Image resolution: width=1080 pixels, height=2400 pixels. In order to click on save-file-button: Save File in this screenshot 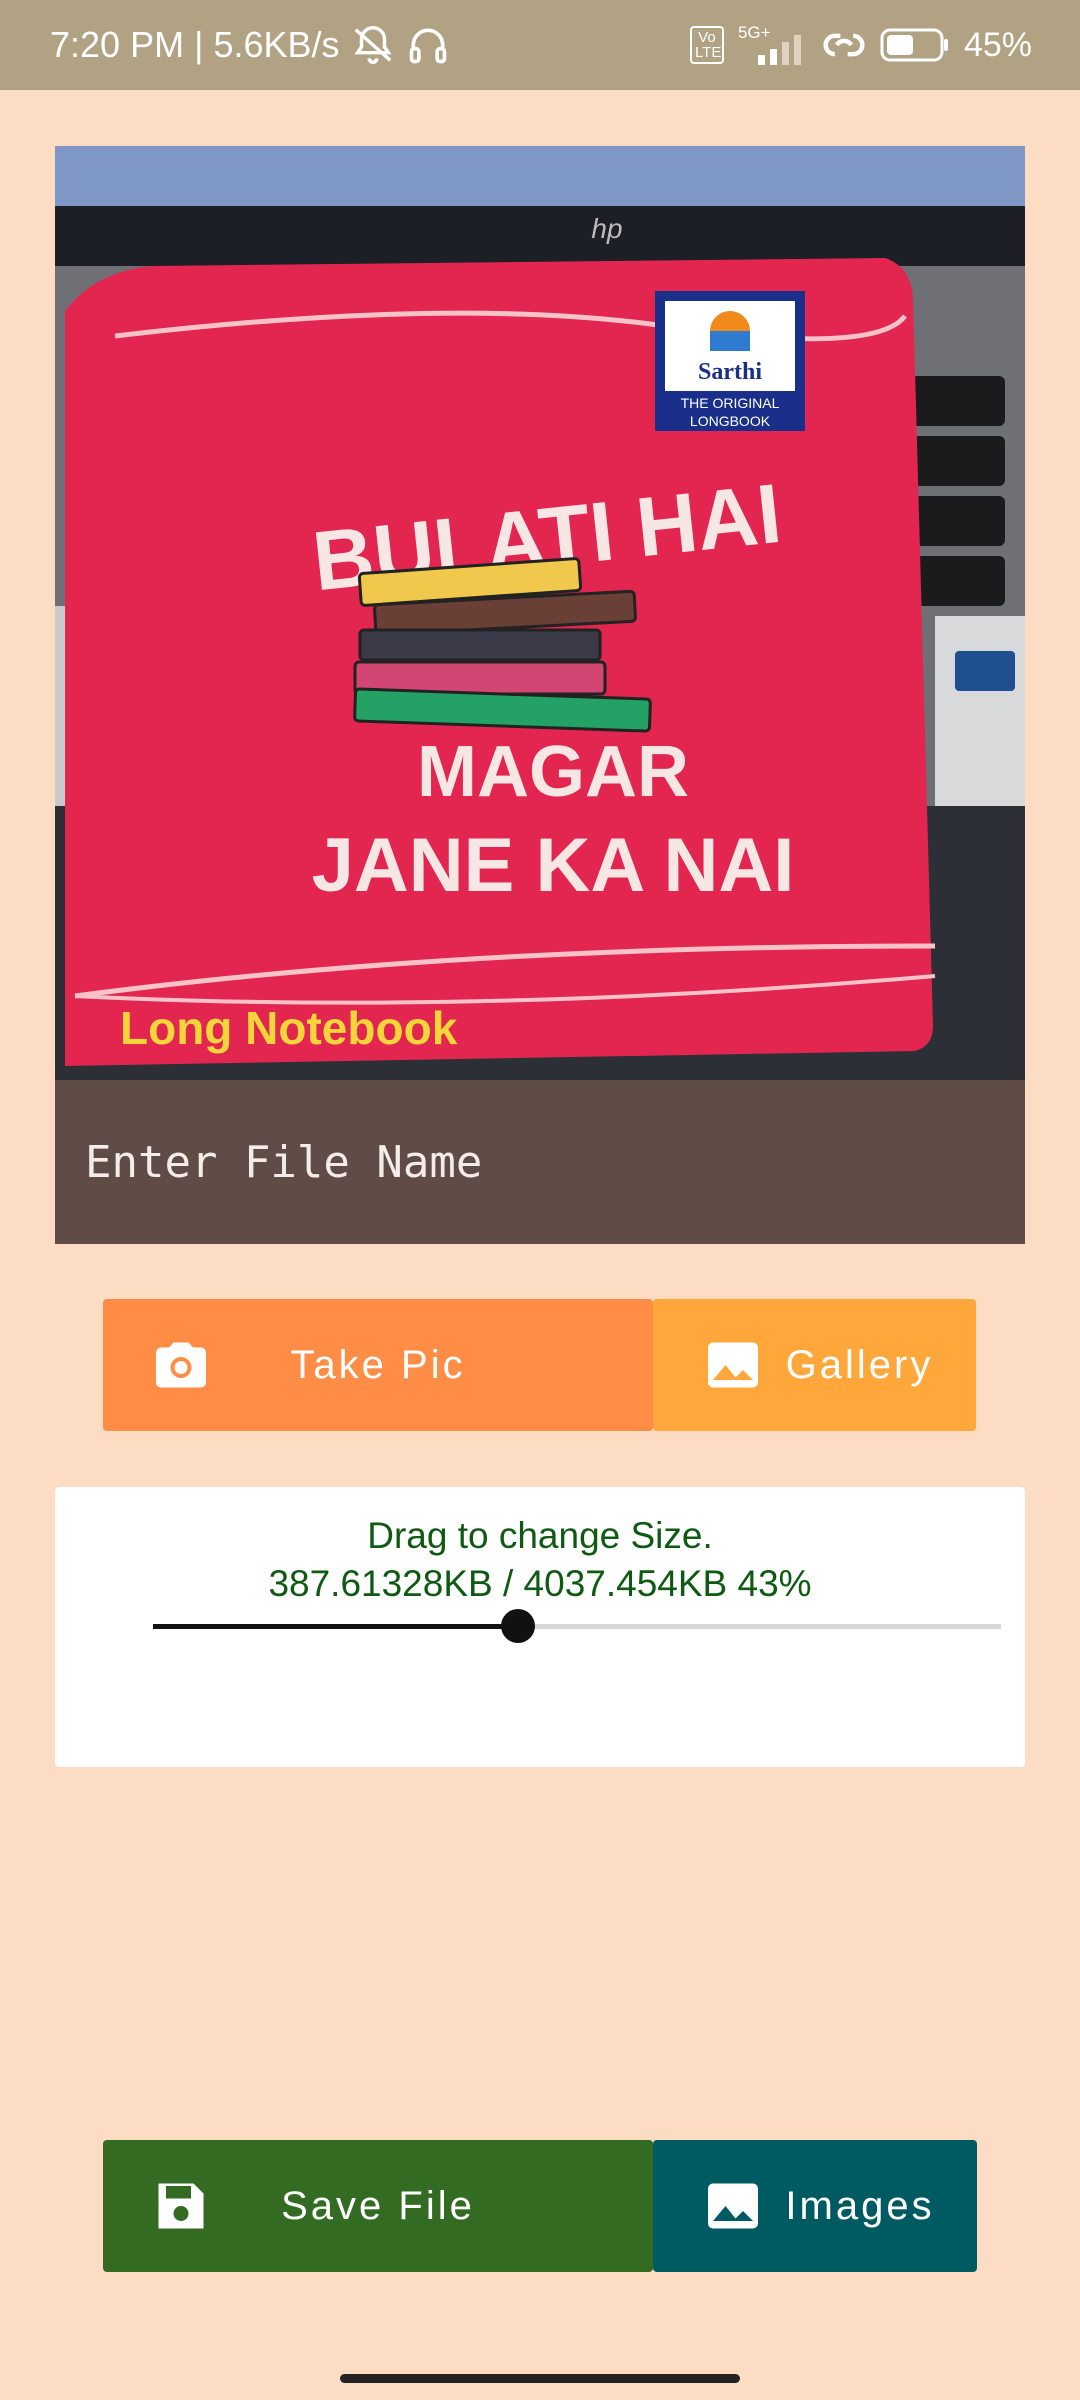, I will do `click(378, 2206)`.